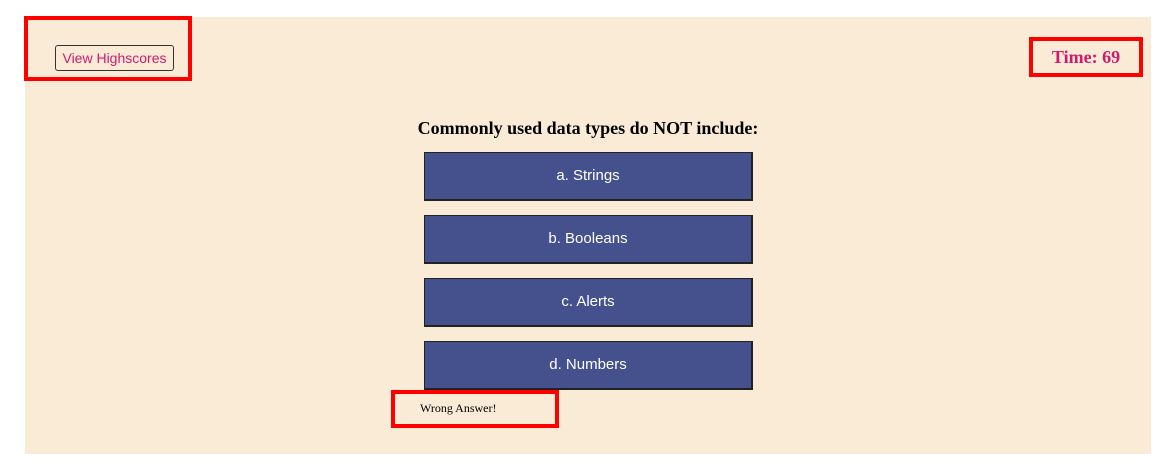 Image resolution: width=1166 pixels, height=472 pixels. Describe the element at coordinates (588, 302) in the screenshot. I see `choice-button-c: c. Alerts` at that location.